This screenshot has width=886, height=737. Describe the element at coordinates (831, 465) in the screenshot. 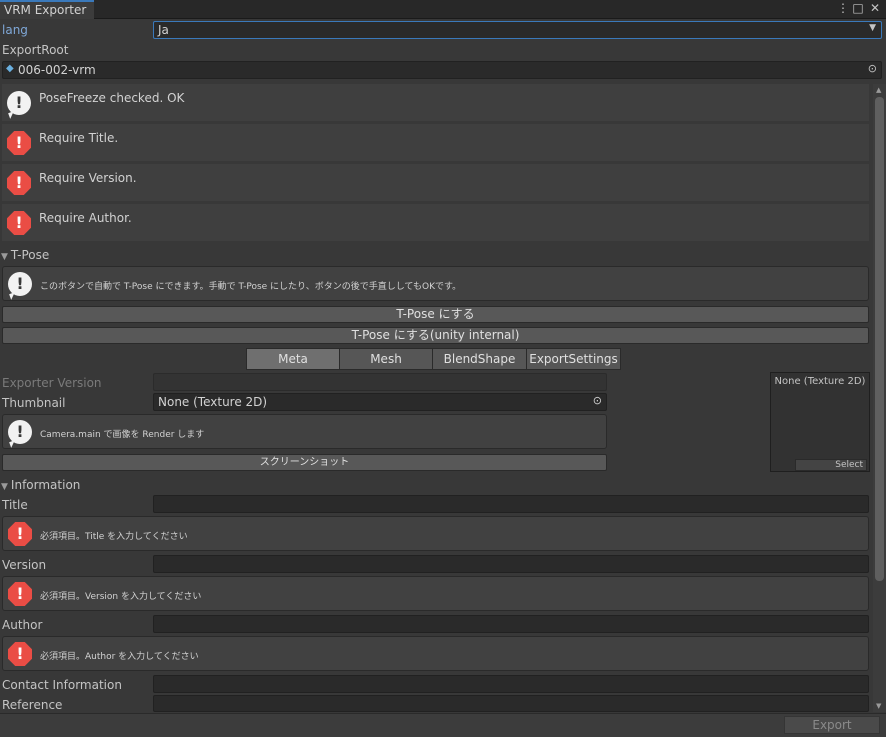

I see `preview-select-button: Select` at that location.